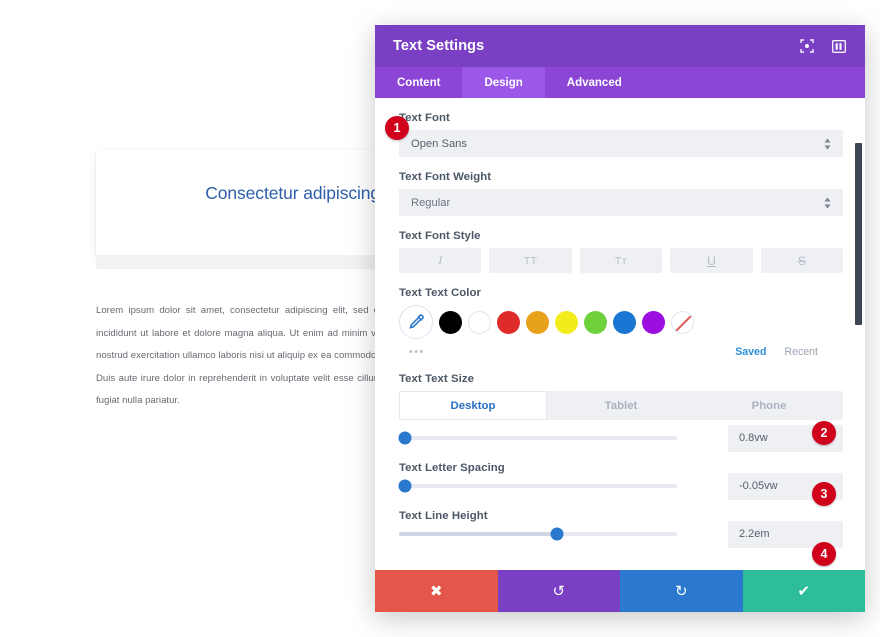 The width and height of the screenshot is (880, 637). Describe the element at coordinates (537, 486) in the screenshot. I see `letter-spacing-slider-track` at that location.